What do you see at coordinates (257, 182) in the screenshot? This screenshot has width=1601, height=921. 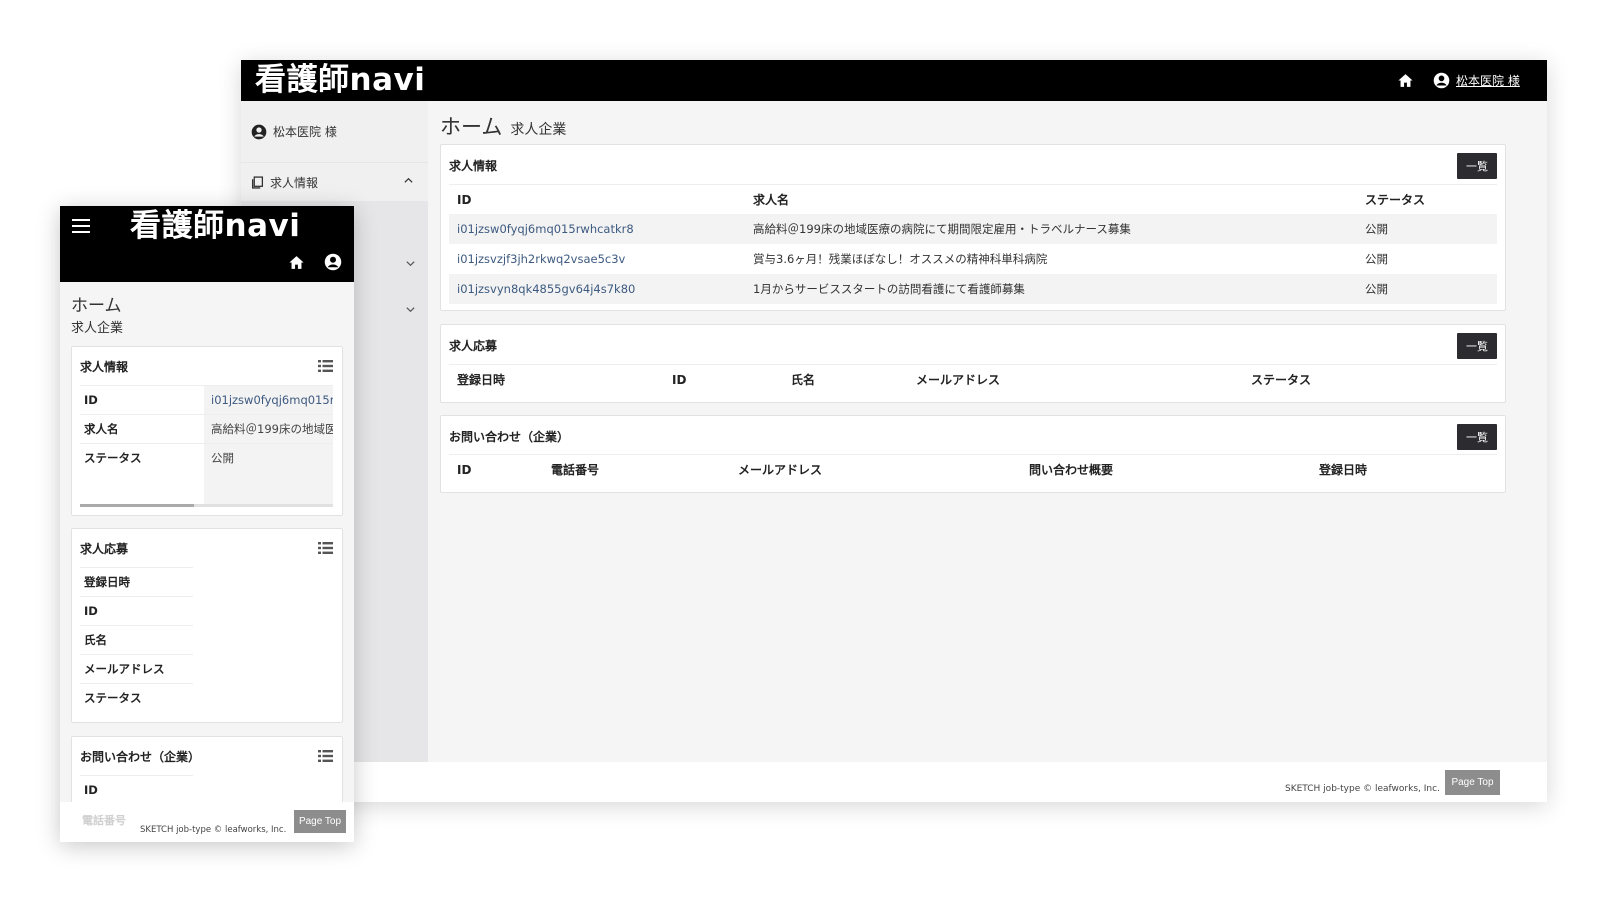 I see `document-icon` at bounding box center [257, 182].